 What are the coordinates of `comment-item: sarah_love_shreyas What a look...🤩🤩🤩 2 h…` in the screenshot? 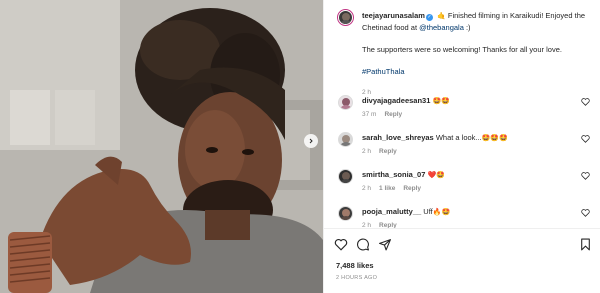 It's located at (467, 144).